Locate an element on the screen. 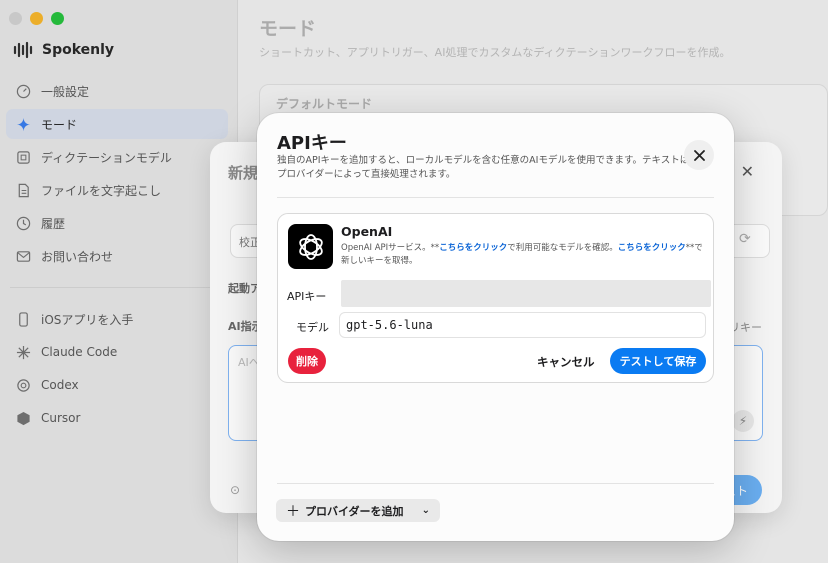 The height and width of the screenshot is (563, 828). model-input: gpt-5.6-luna is located at coordinates (522, 325).